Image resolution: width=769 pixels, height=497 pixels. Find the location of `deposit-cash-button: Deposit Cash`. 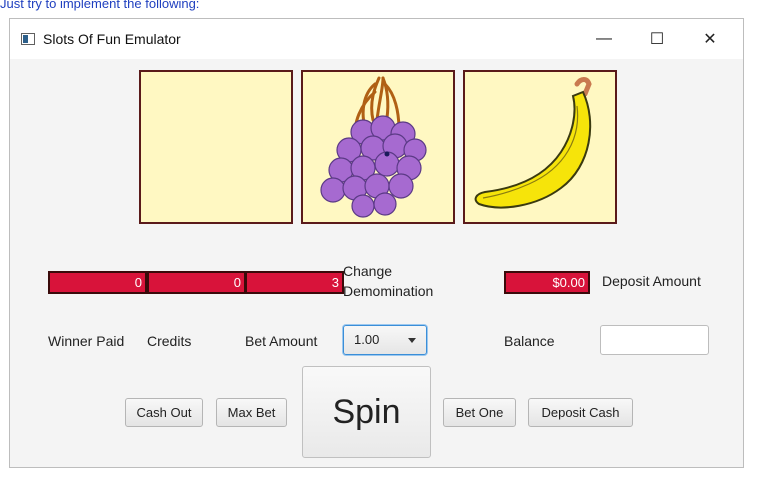

deposit-cash-button: Deposit Cash is located at coordinates (580, 412).